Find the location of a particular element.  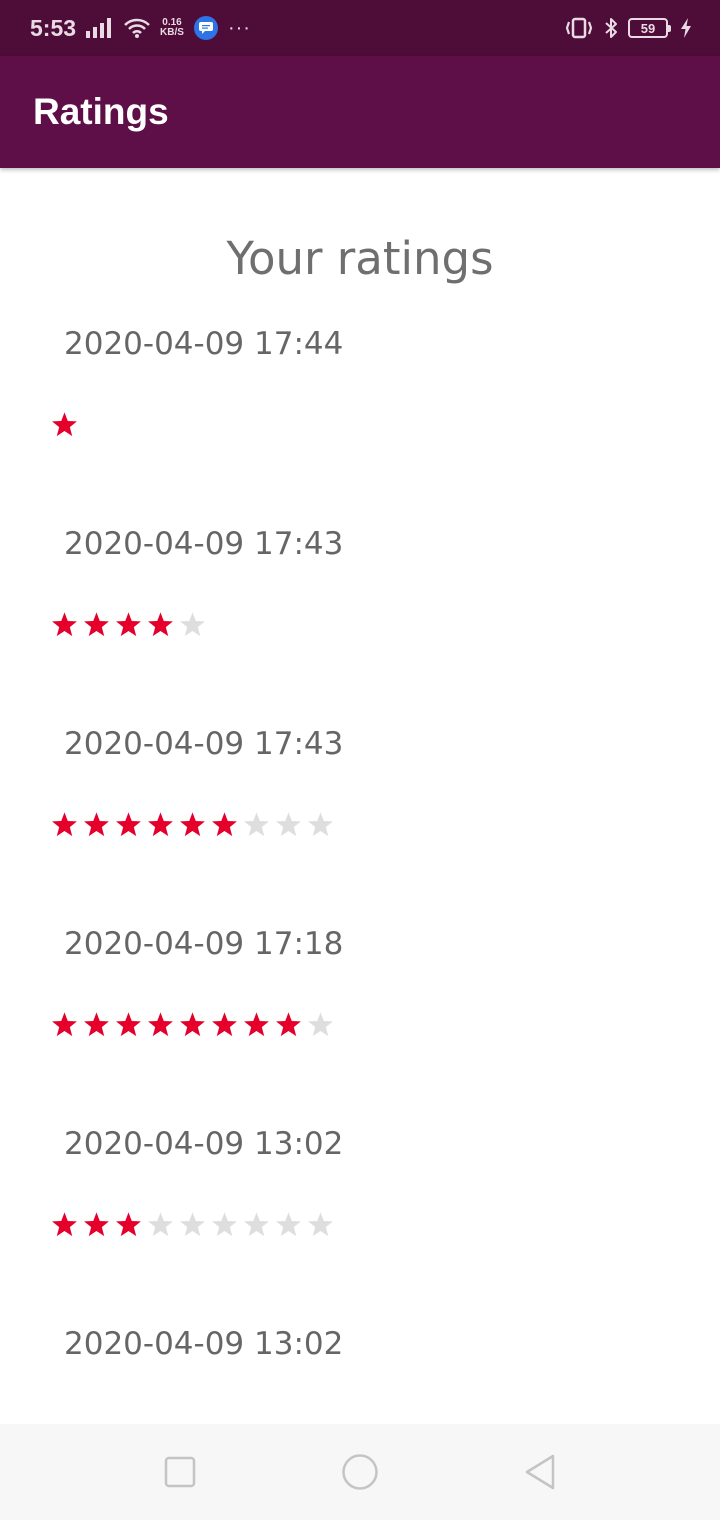

rating-date: 2020-04-09 17:44 is located at coordinates (204, 344).